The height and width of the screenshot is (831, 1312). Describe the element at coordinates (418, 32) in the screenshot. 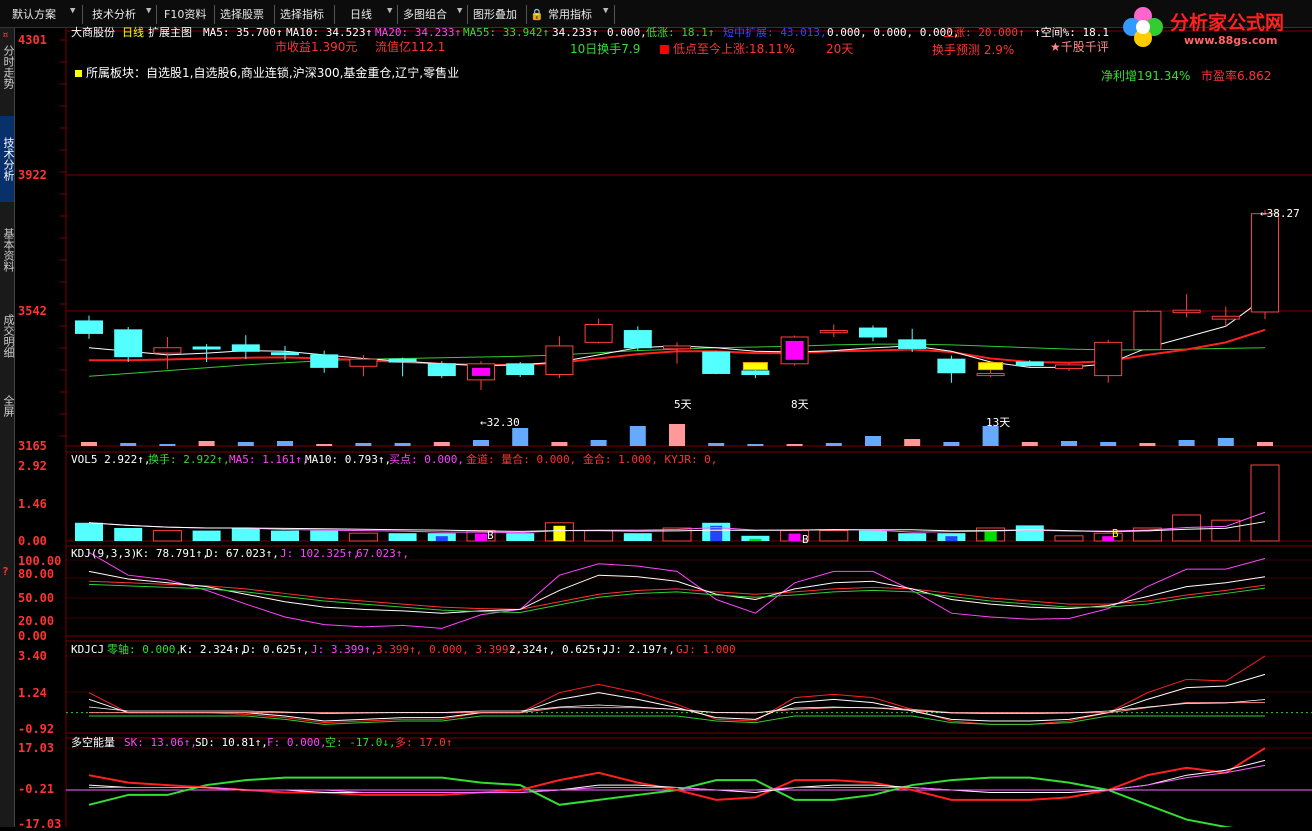

I see `ma20-value: MA20: 34.233↑` at that location.